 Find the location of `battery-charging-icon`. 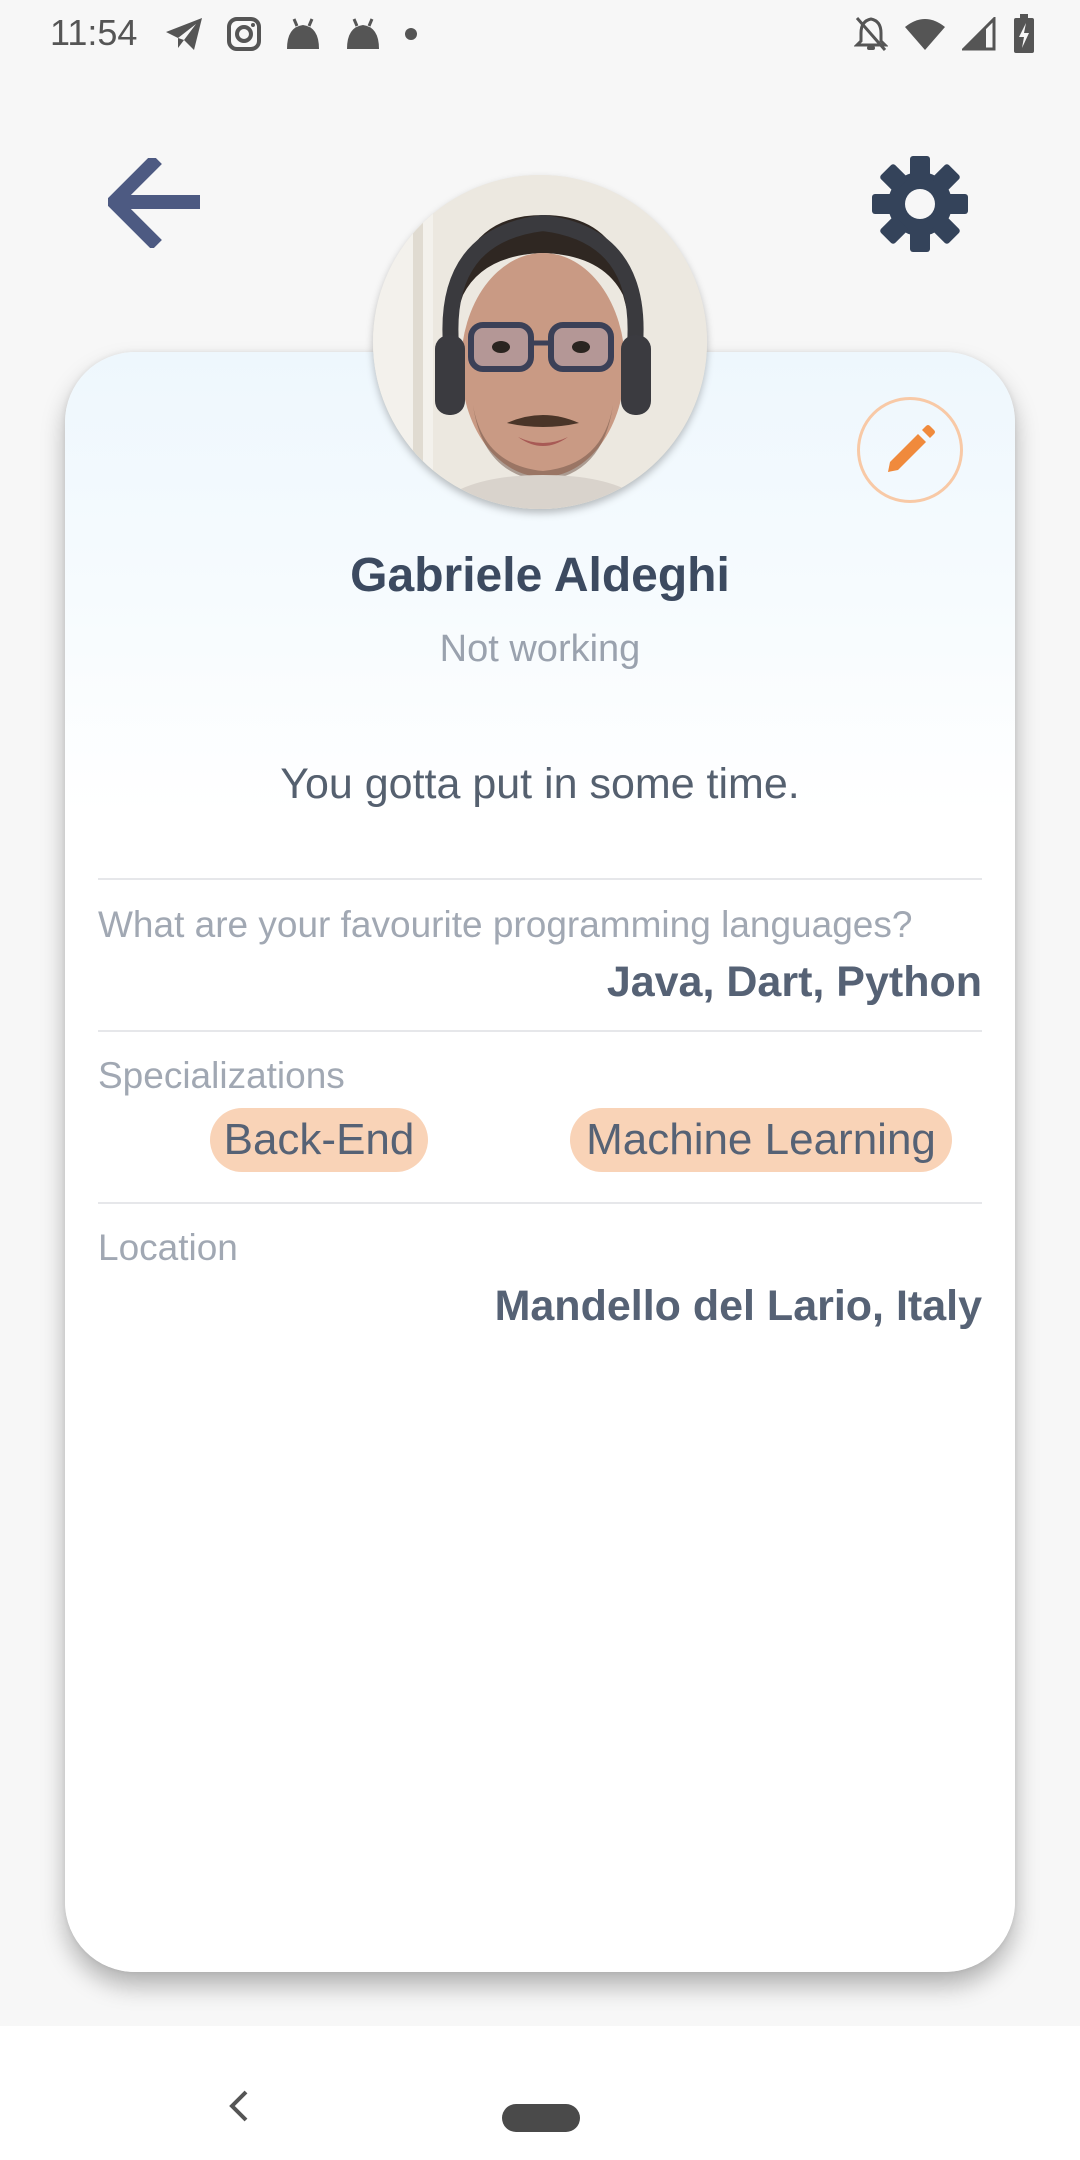

battery-charging-icon is located at coordinates (1024, 33).